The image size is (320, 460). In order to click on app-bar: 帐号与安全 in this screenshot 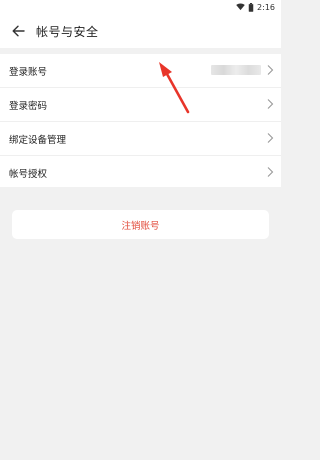, I will do `click(140, 31)`.